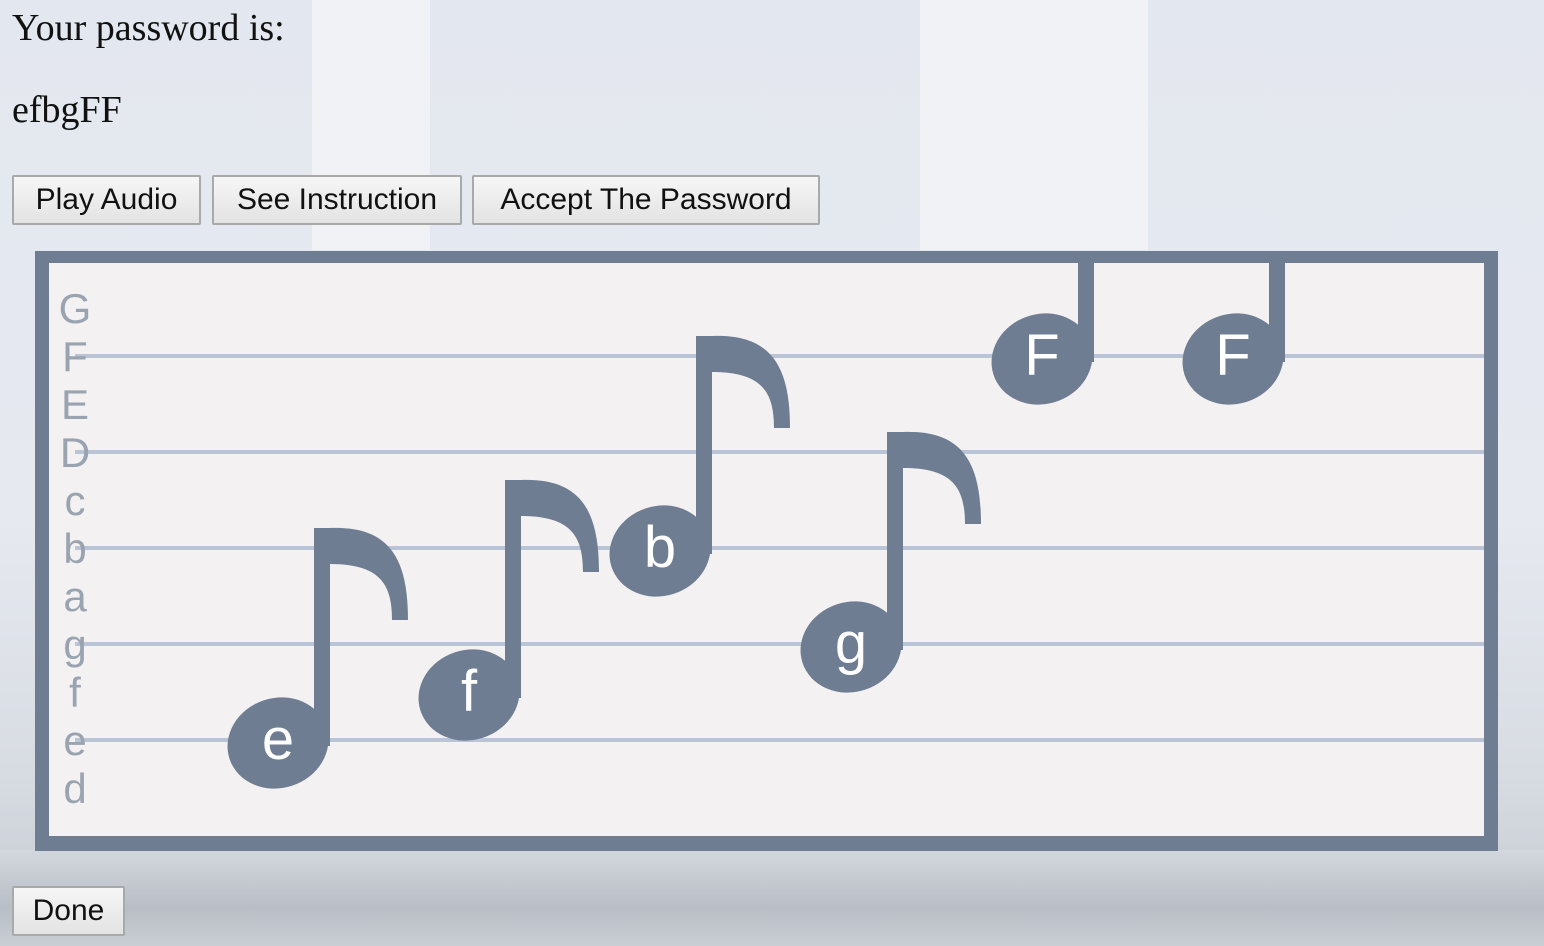  Describe the element at coordinates (75, 596) in the screenshot. I see `staff-note-label: a` at that location.